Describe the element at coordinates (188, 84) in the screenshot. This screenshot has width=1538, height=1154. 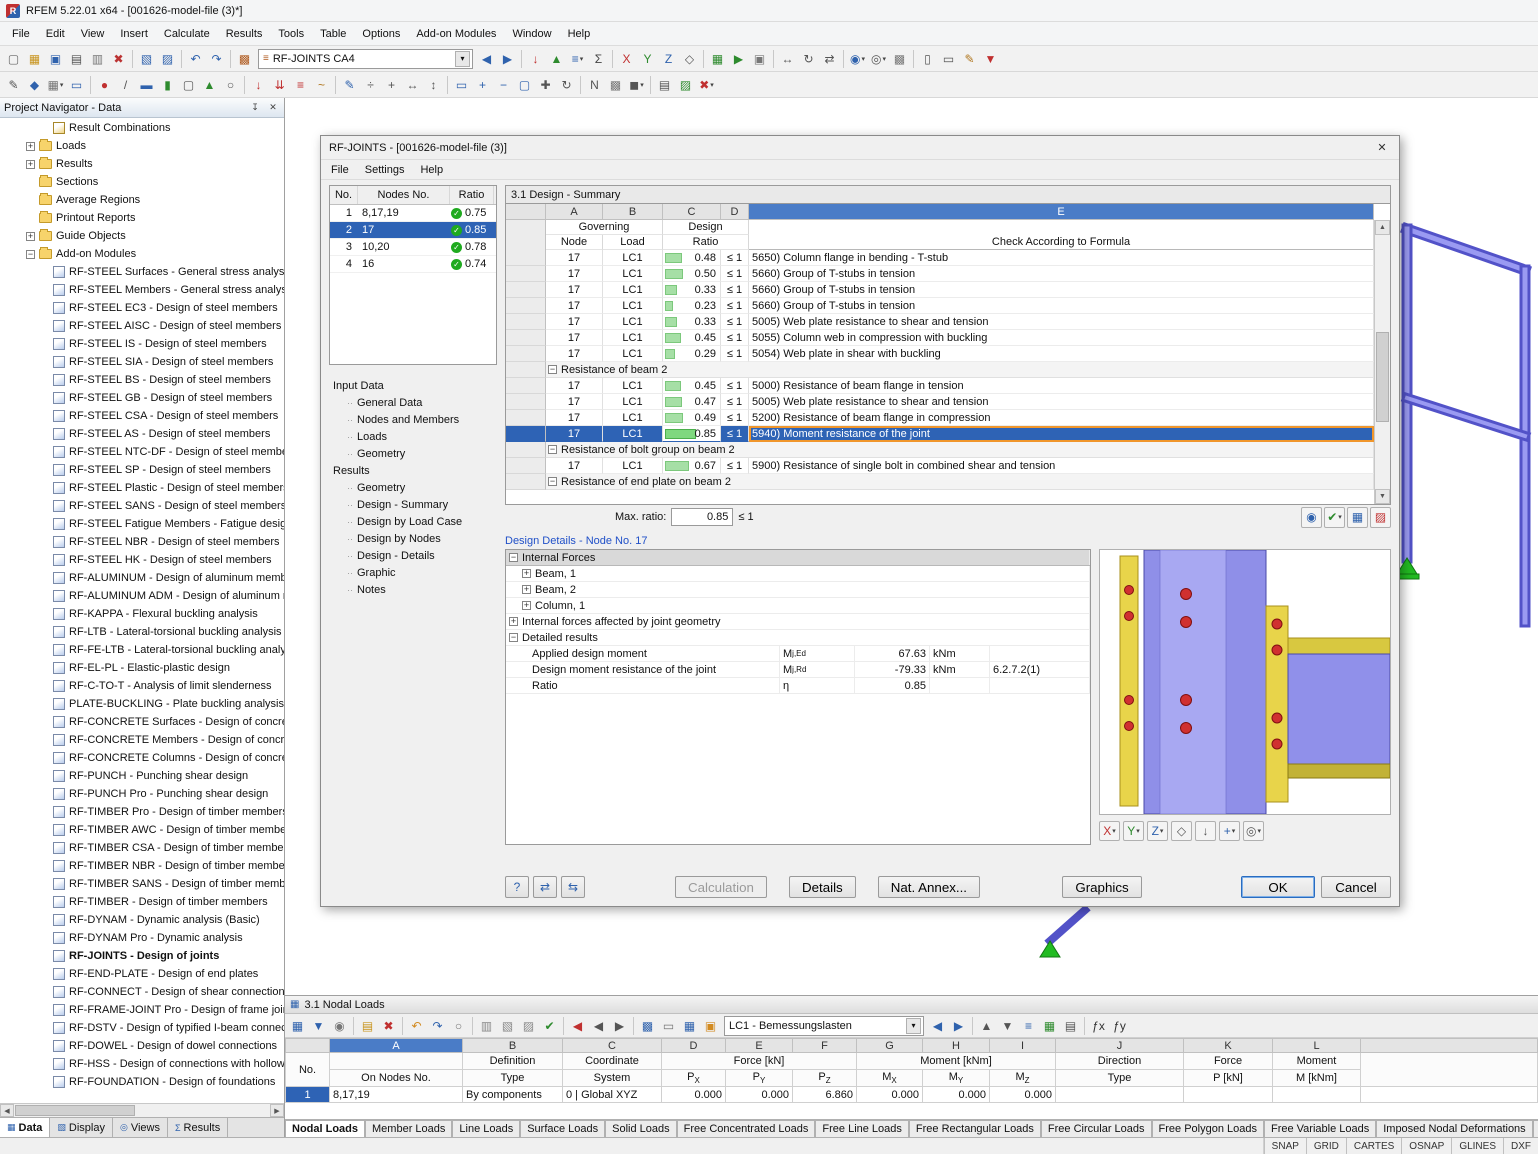
I see `new-opening-icon: ▢` at that location.